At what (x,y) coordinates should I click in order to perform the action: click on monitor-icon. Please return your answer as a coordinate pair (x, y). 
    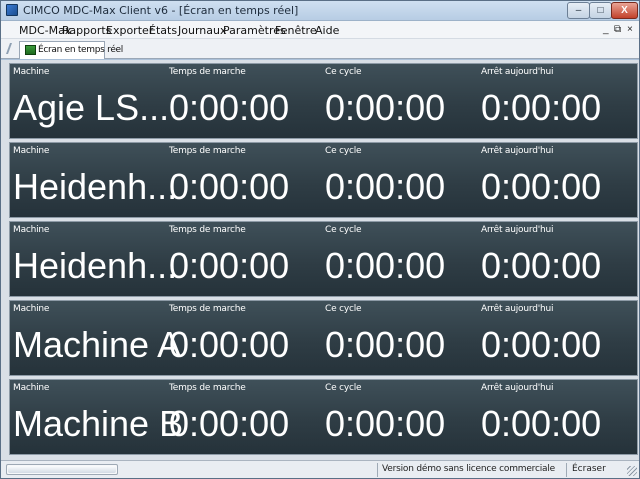
    Looking at the image, I should click on (30, 50).